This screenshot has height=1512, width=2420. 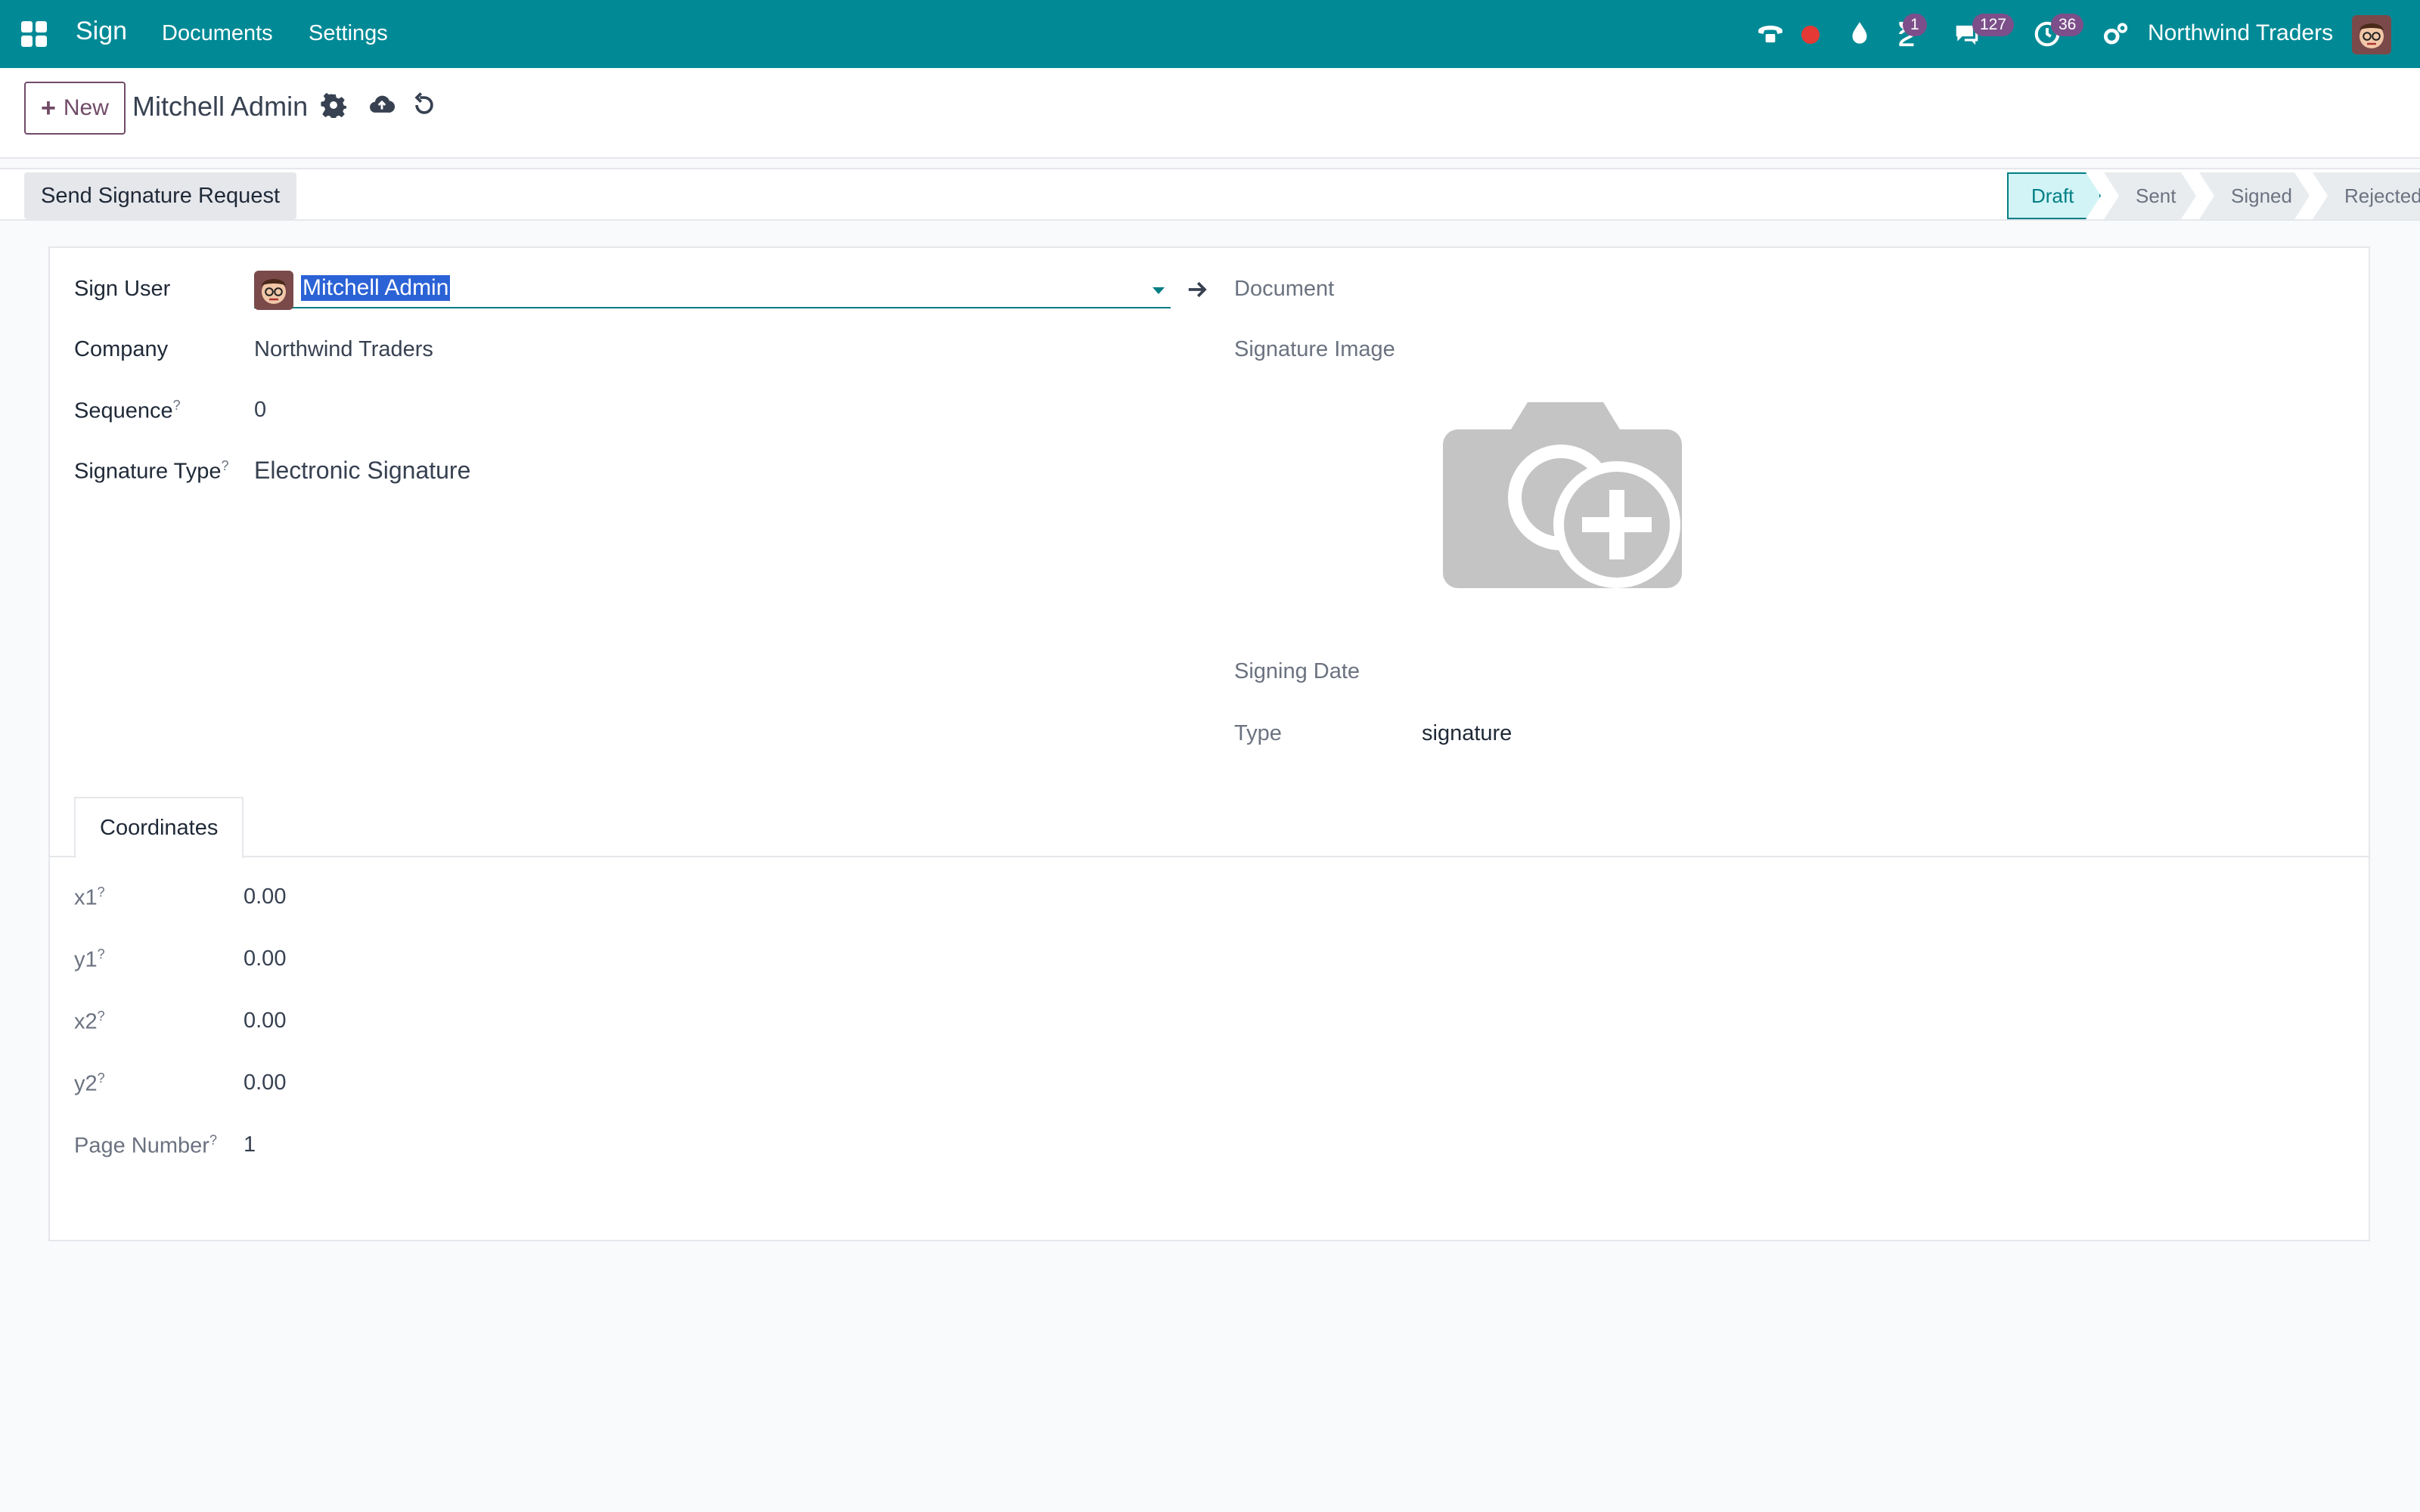 What do you see at coordinates (2240, 33) in the screenshot?
I see `company-switcher: Northwind Traders` at bounding box center [2240, 33].